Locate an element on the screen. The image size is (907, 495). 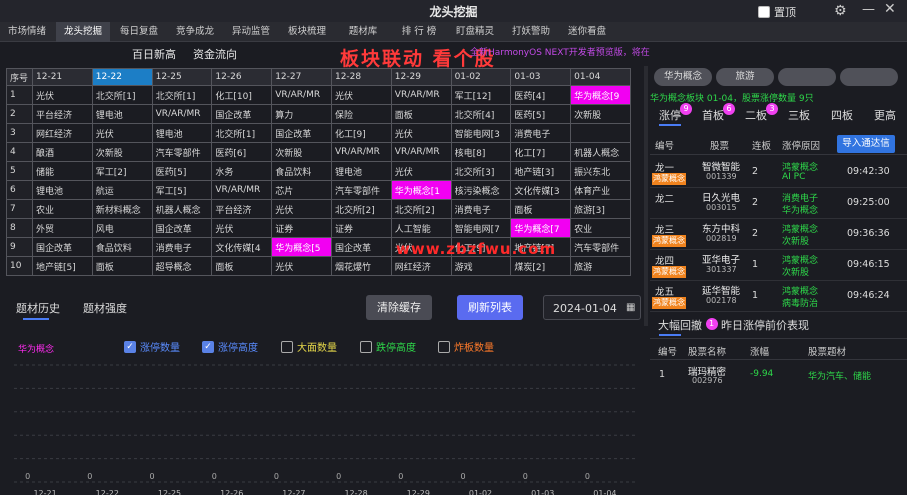
grid-cell: 北交所[2] is located at coordinates (361, 209).